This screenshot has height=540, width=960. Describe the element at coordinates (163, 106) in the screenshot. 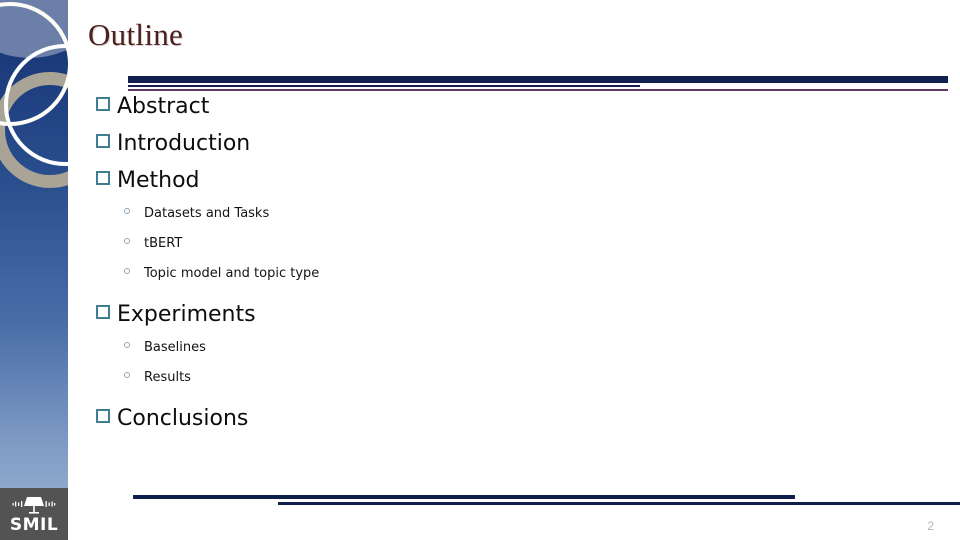

I see `outline-item-label: Abstract` at that location.